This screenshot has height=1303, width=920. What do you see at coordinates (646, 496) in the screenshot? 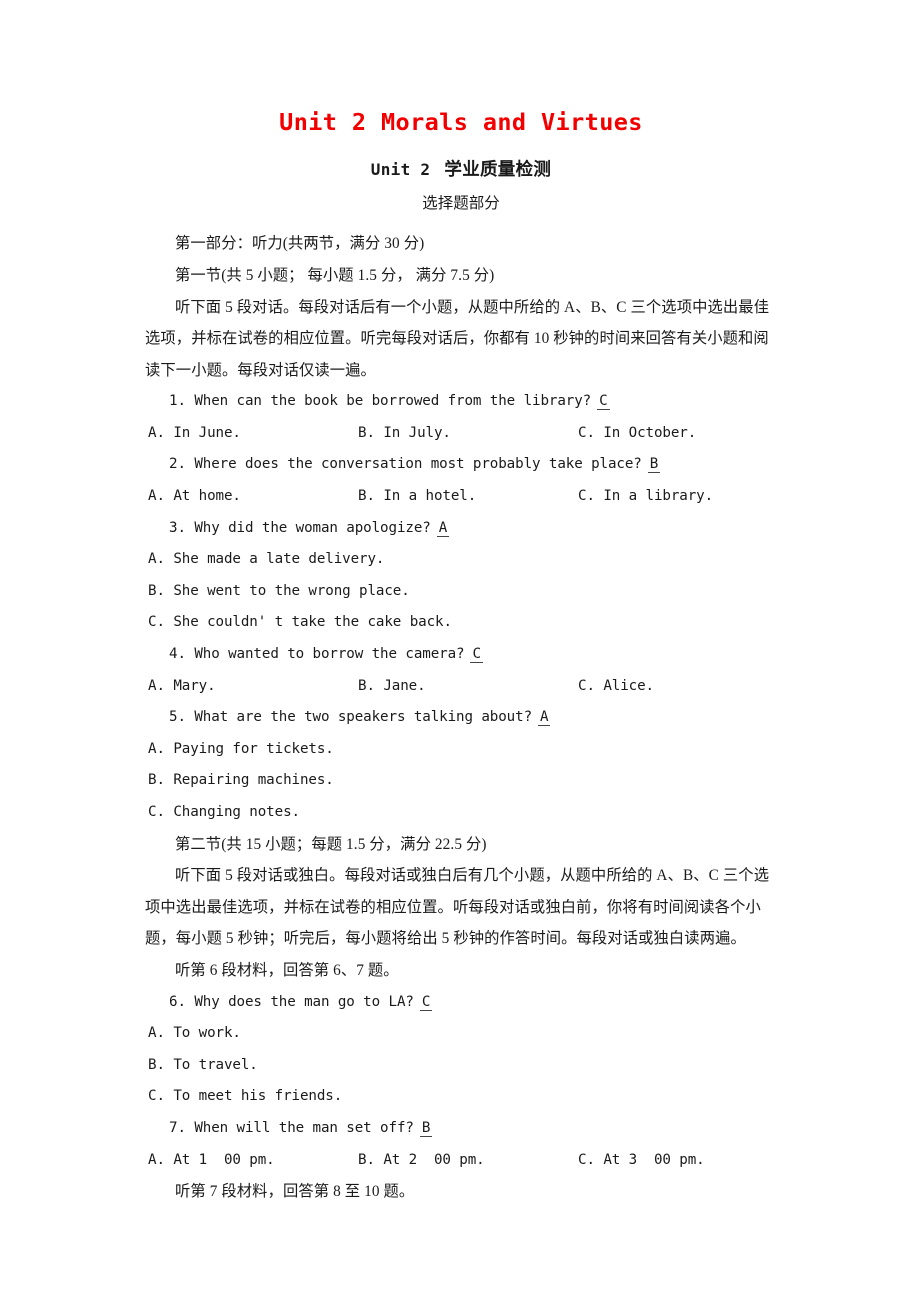
I see `option-c: C. In a library.` at bounding box center [646, 496].